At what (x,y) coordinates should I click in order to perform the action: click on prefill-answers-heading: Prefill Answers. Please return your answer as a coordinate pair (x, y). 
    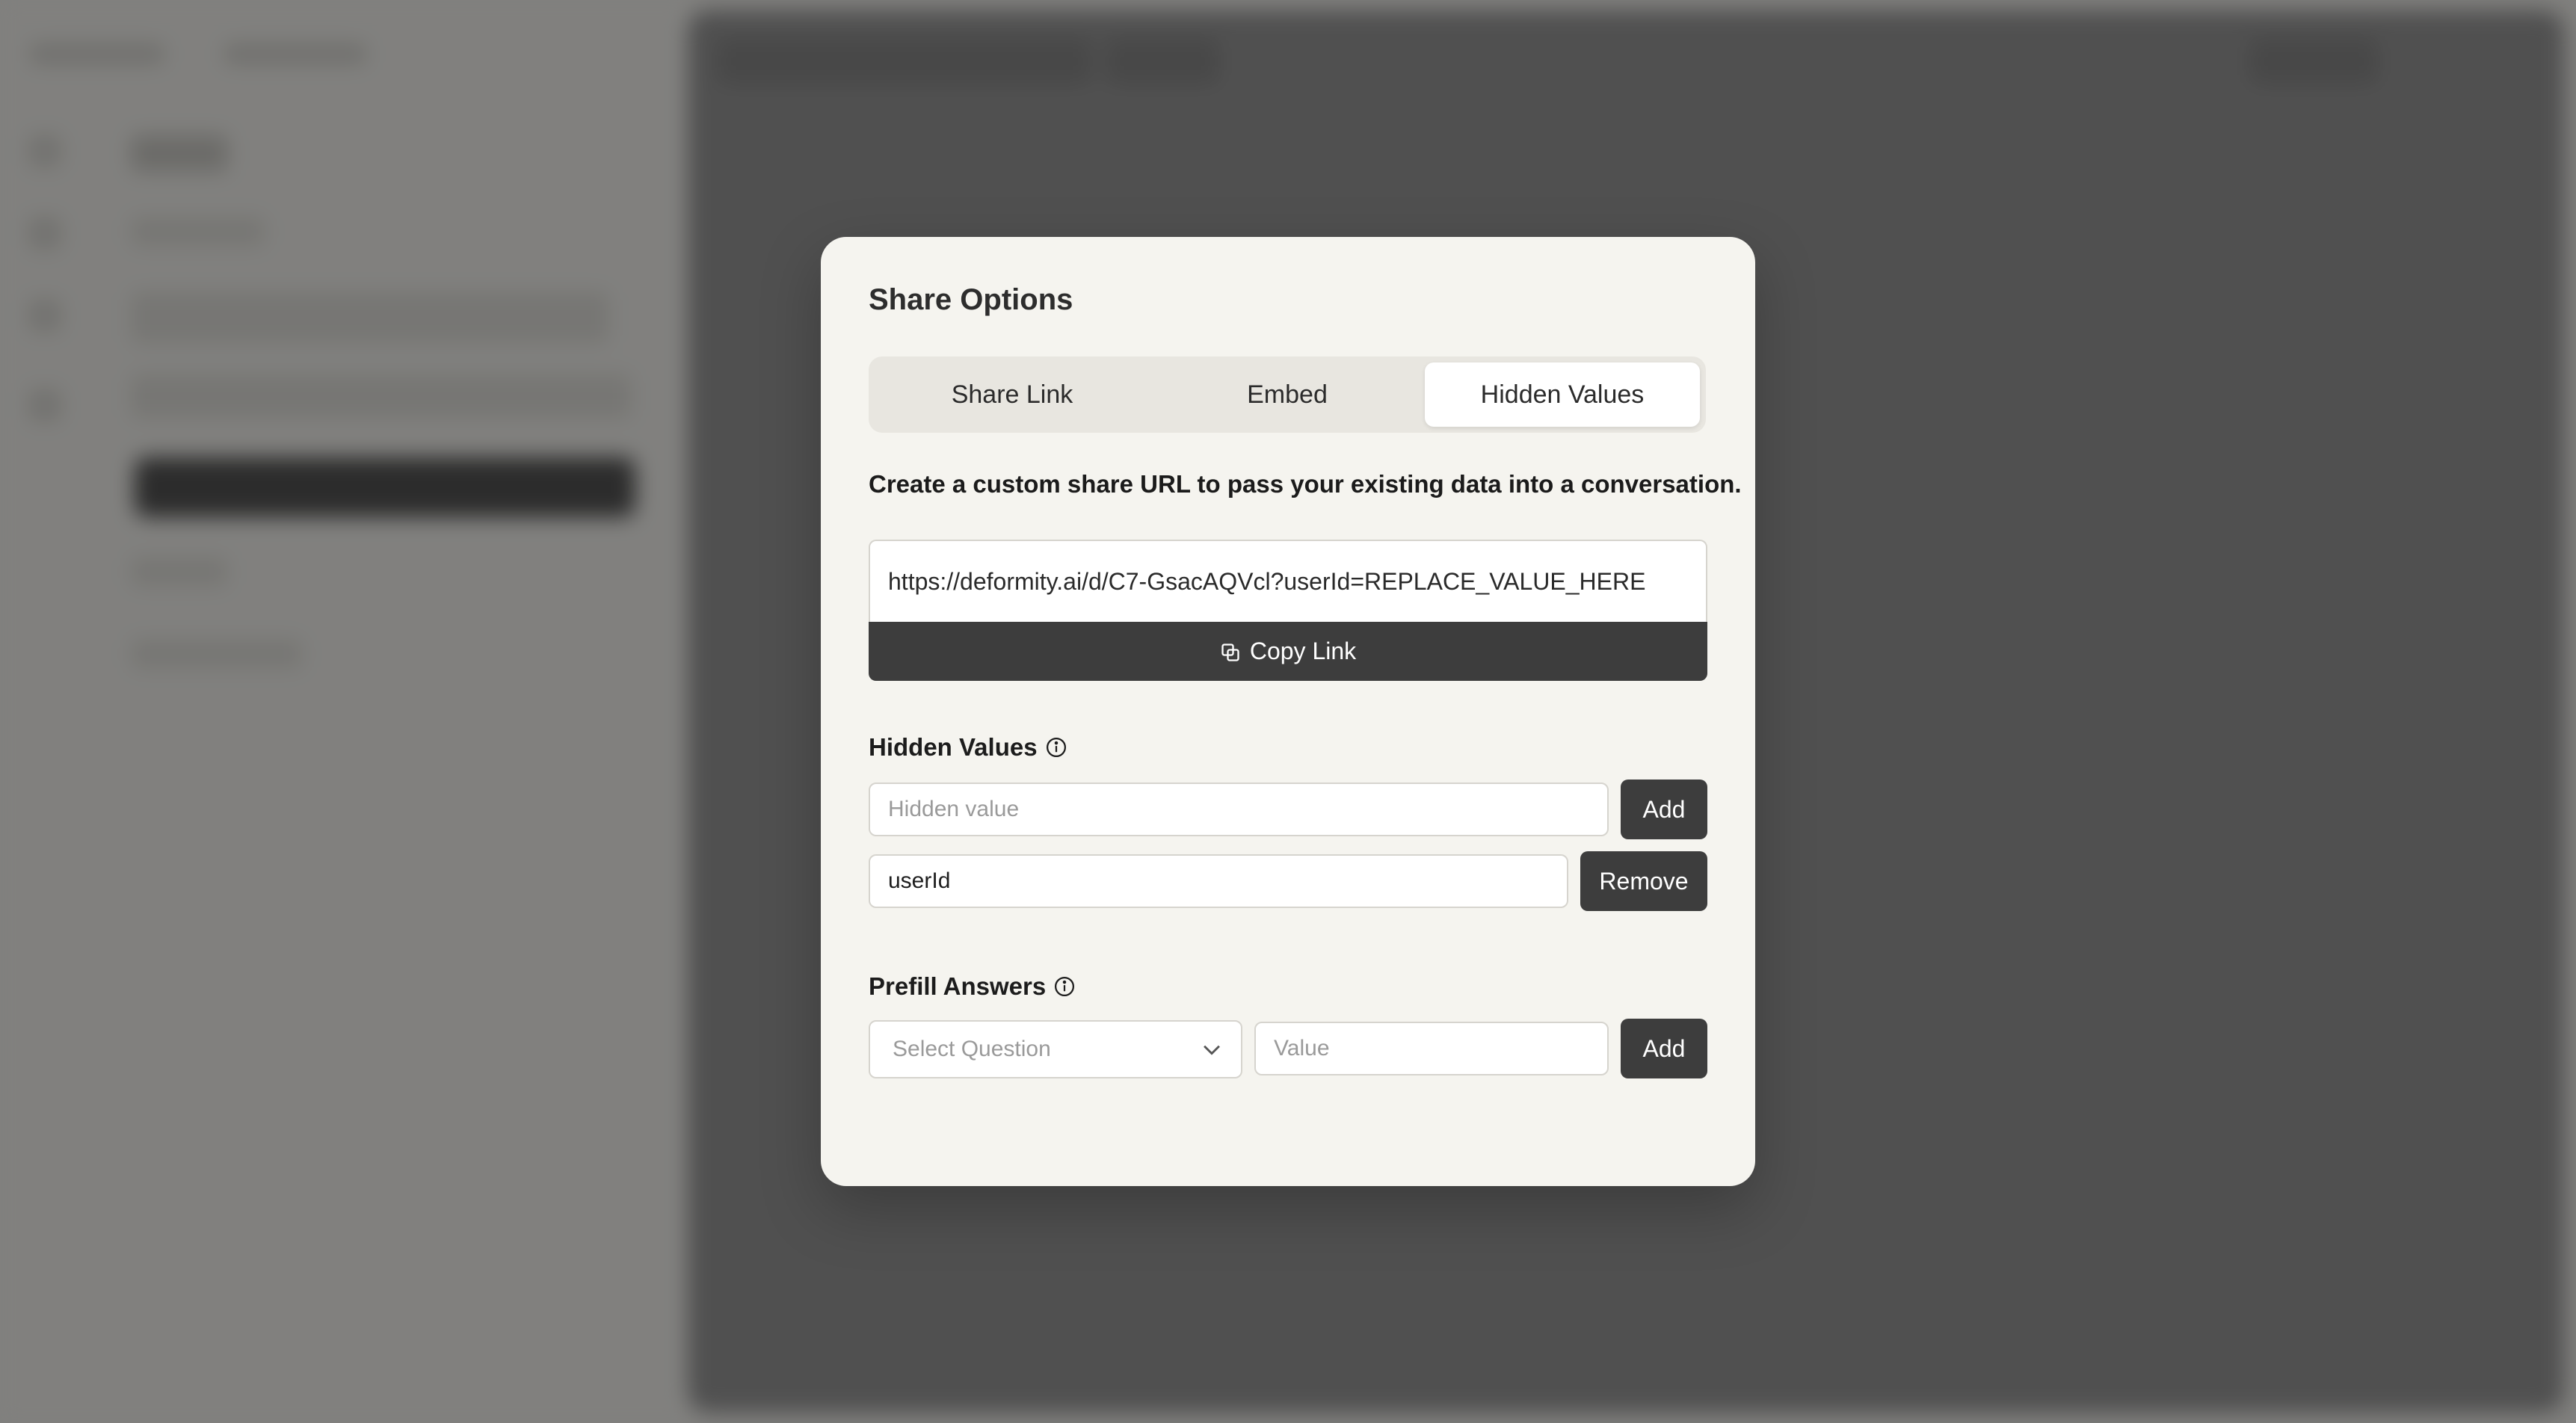
    Looking at the image, I should click on (972, 987).